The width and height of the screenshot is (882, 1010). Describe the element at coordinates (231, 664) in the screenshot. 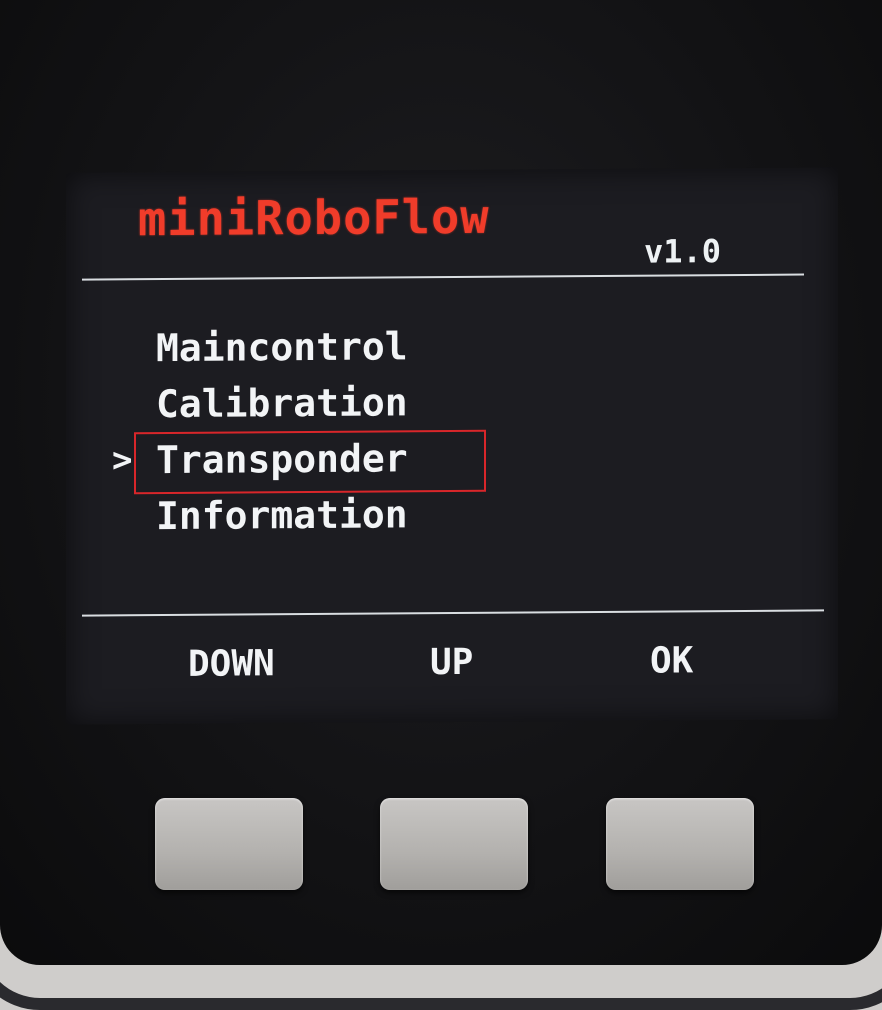

I see `softkey-label-down: DOWN` at that location.